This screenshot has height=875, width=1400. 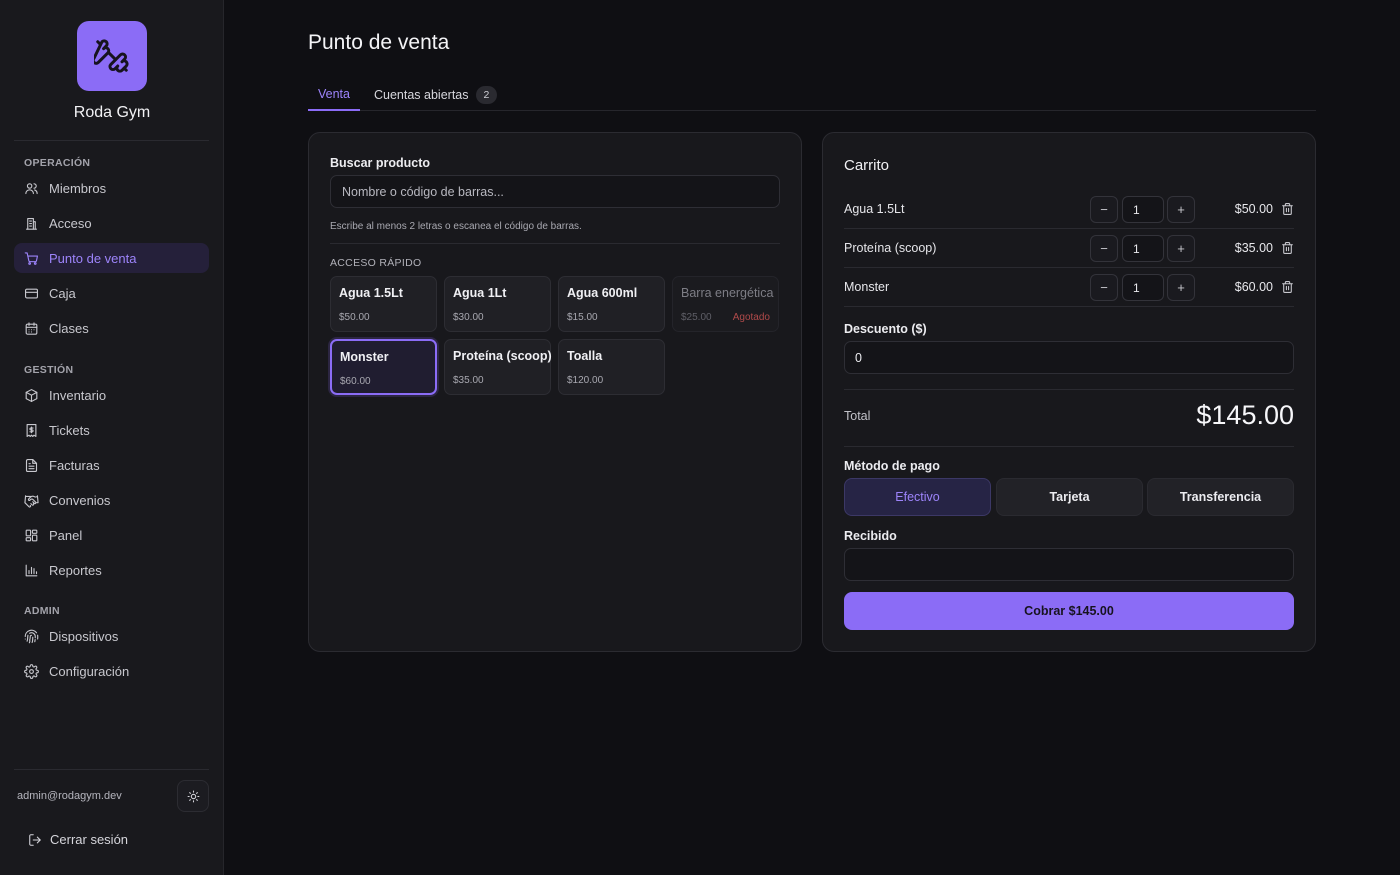 I want to click on sidebar-item-label: Dispositivos, so click(x=84, y=636).